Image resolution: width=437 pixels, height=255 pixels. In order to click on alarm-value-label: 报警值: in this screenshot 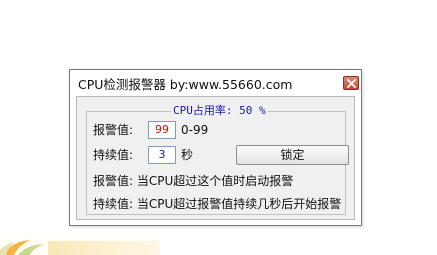, I will do `click(113, 130)`.